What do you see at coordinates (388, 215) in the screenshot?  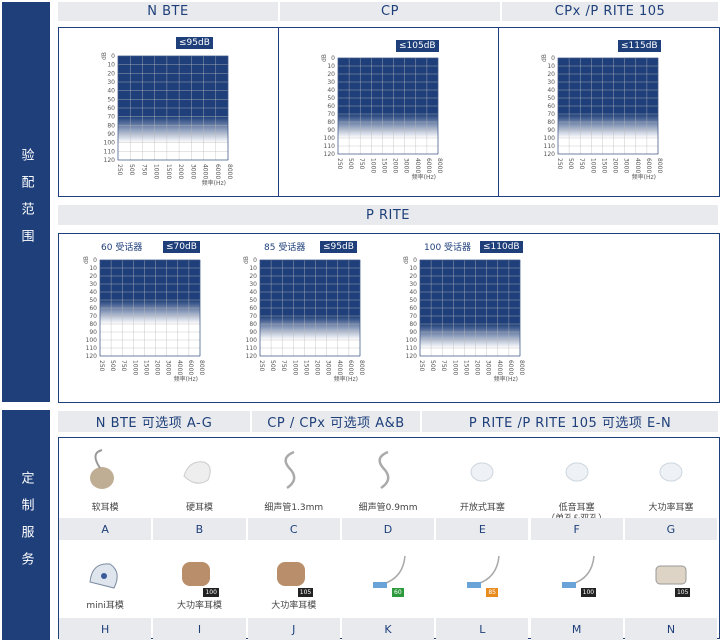 I see `header-prite: P RITE` at bounding box center [388, 215].